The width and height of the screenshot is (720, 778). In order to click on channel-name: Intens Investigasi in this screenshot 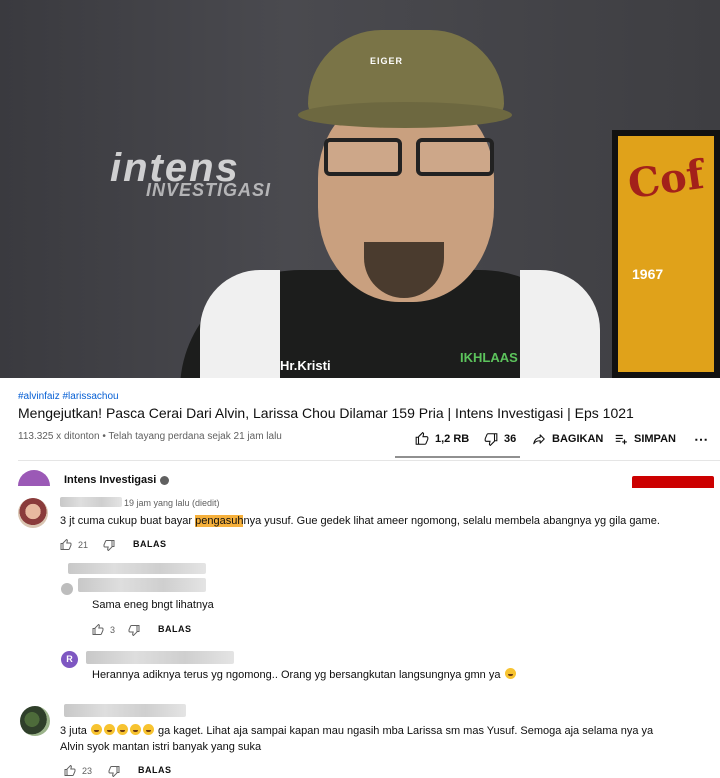, I will do `click(117, 480)`.